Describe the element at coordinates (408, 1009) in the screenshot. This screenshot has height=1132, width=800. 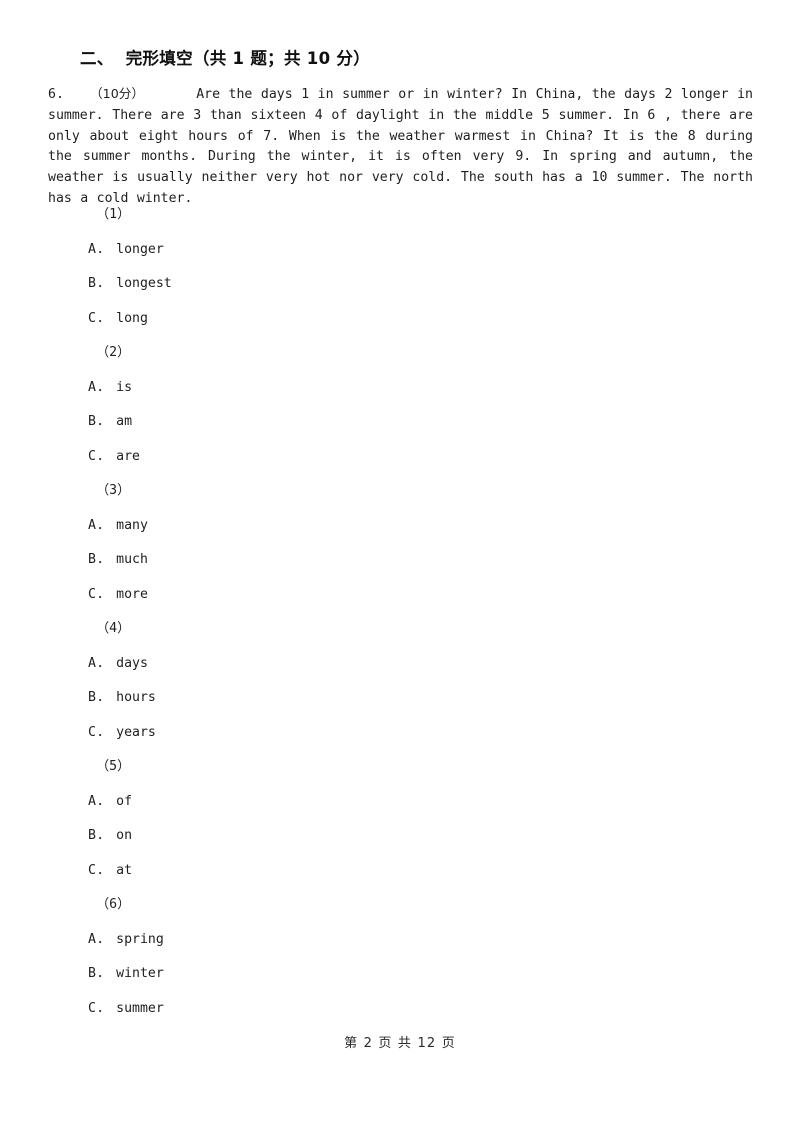
I see `answer-option: C． summer` at that location.